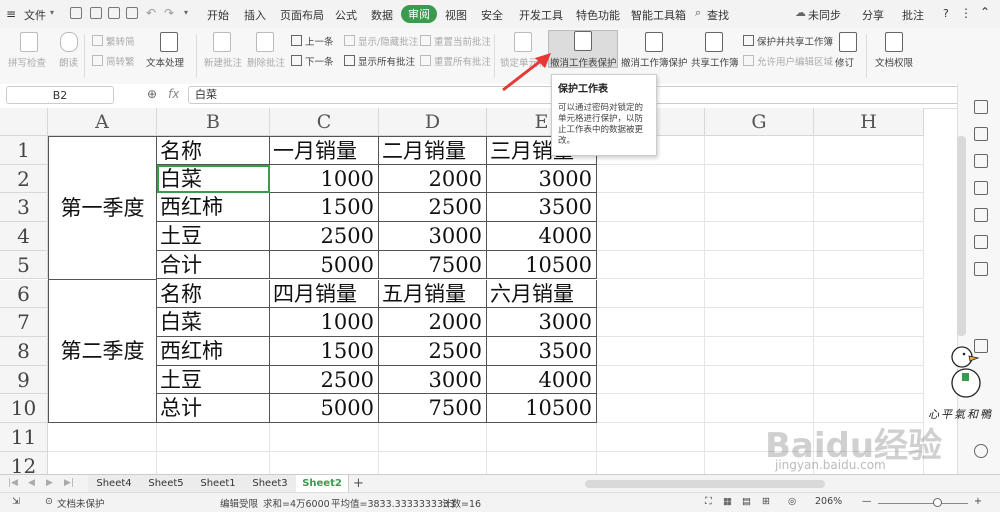 Image resolution: width=1000 pixels, height=512 pixels. Describe the element at coordinates (985, 12) in the screenshot. I see `collapse-icon: ⌃` at that location.